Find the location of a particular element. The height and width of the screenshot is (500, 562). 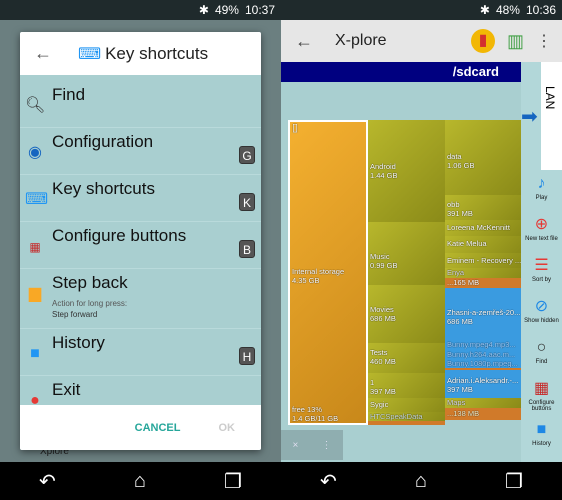

phone-icon: ▯ is located at coordinates (295, 128).